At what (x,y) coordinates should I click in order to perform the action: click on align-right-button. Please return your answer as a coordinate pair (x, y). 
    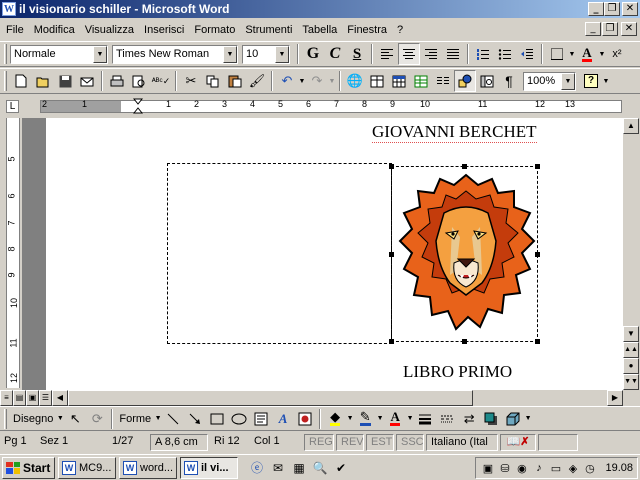
    Looking at the image, I should click on (431, 54).